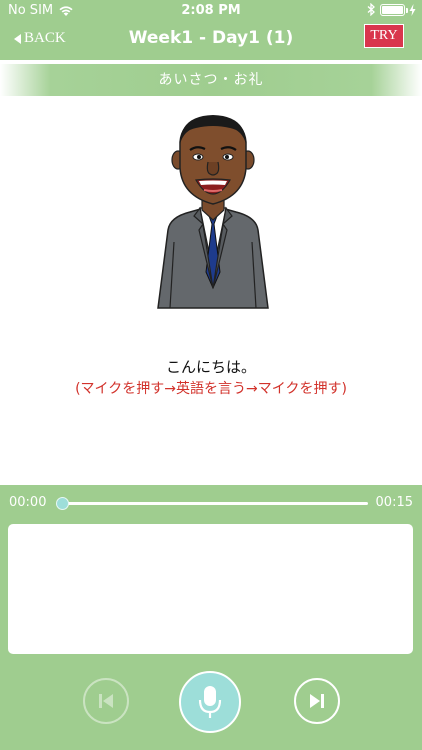 Image resolution: width=422 pixels, height=750 pixels. I want to click on previous-button, so click(106, 701).